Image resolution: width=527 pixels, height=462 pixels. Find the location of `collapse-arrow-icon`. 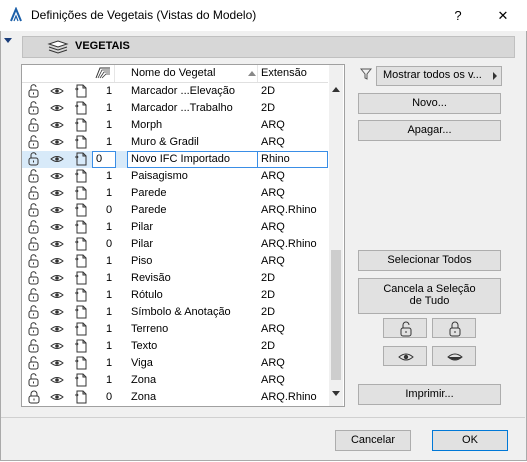

collapse-arrow-icon is located at coordinates (8, 40).